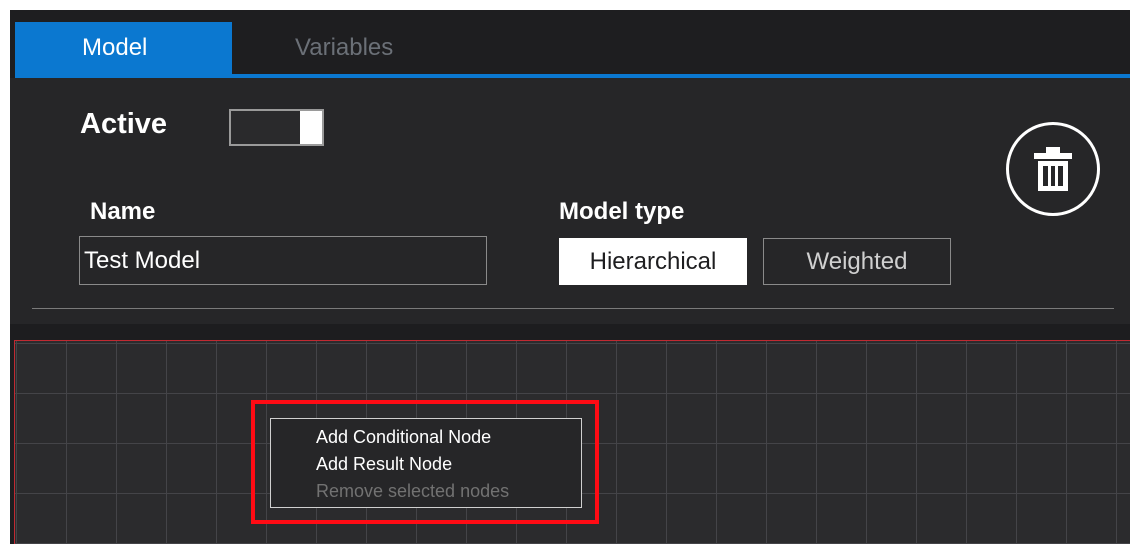 Image resolution: width=1130 pixels, height=544 pixels. Describe the element at coordinates (276, 127) in the screenshot. I see `active-toggle` at that location.